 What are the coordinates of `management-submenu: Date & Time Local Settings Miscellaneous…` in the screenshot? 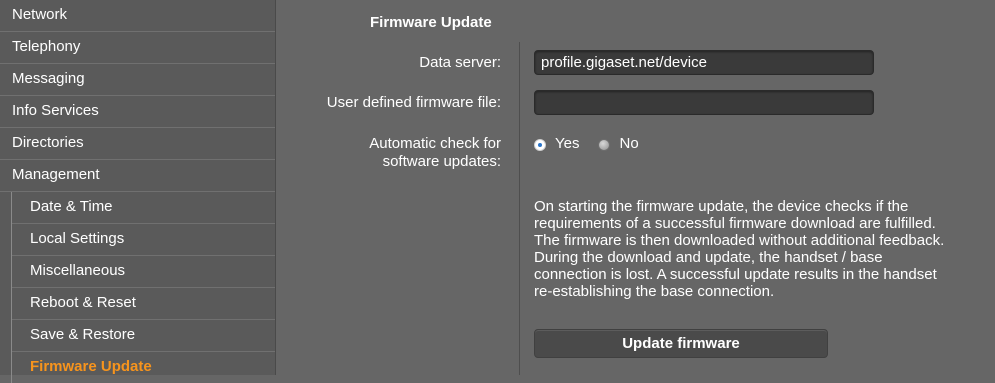 It's located at (137, 287).